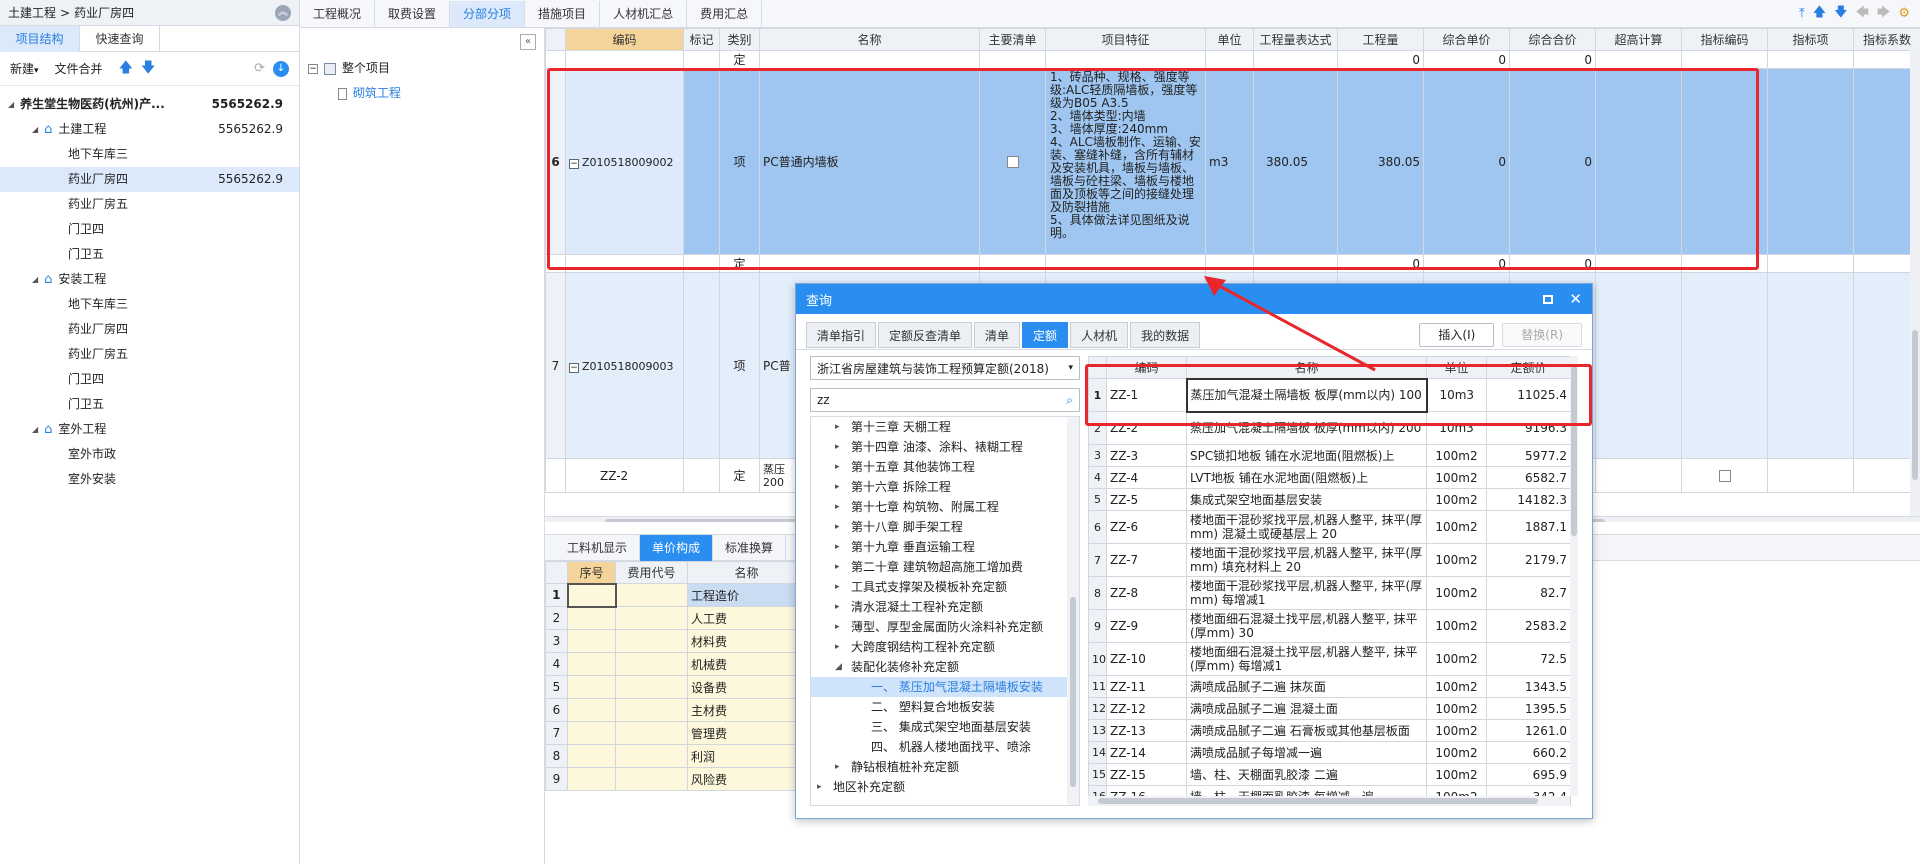 This screenshot has width=1920, height=864. I want to click on chapter-vertical-scrollbar, so click(1073, 611).